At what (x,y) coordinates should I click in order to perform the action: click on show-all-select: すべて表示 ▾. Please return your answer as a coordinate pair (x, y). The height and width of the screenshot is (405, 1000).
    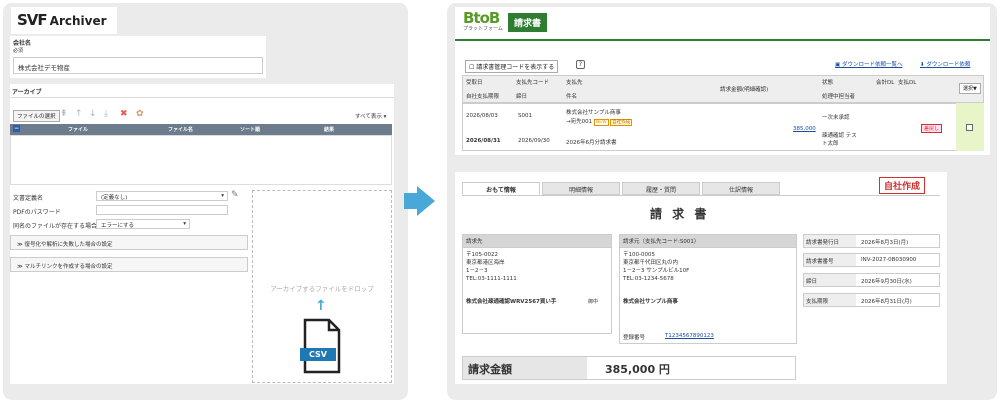
    Looking at the image, I should click on (370, 116).